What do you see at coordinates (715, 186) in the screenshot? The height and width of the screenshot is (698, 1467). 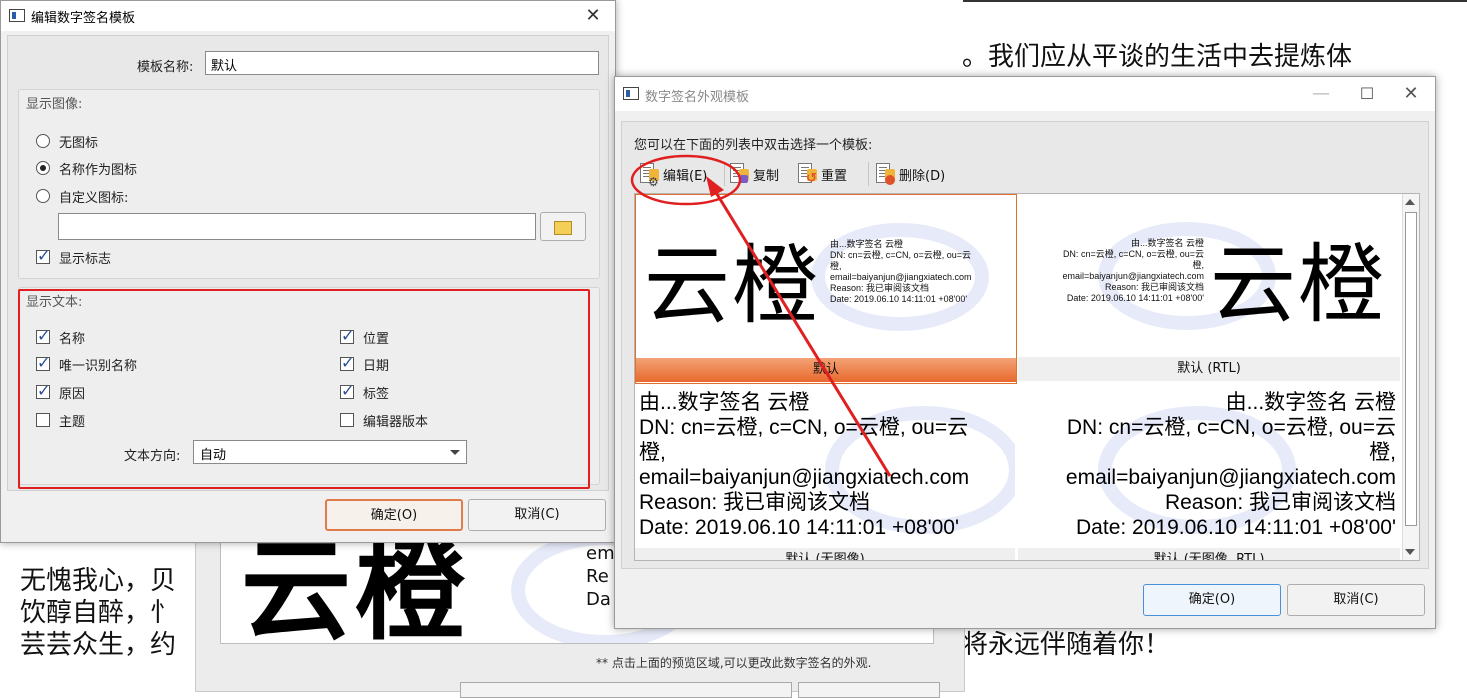 I see `annotation-arrowhead` at bounding box center [715, 186].